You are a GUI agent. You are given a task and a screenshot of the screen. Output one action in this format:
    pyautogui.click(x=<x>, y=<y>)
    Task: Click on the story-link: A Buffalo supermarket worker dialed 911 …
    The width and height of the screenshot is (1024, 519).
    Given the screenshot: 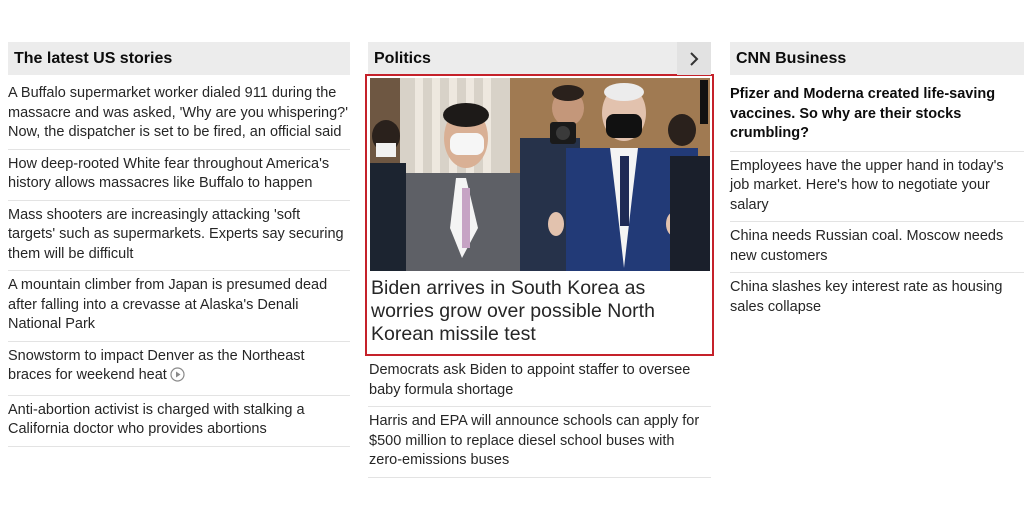 What is the action you would take?
    pyautogui.click(x=179, y=112)
    